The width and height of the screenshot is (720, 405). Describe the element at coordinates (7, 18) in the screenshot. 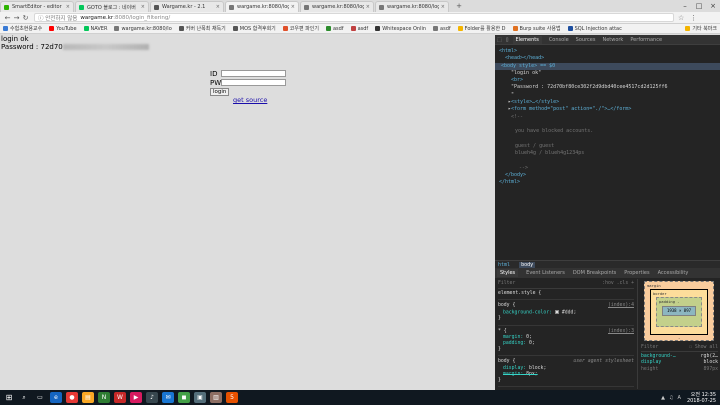

I see `back-icon: ←` at that location.